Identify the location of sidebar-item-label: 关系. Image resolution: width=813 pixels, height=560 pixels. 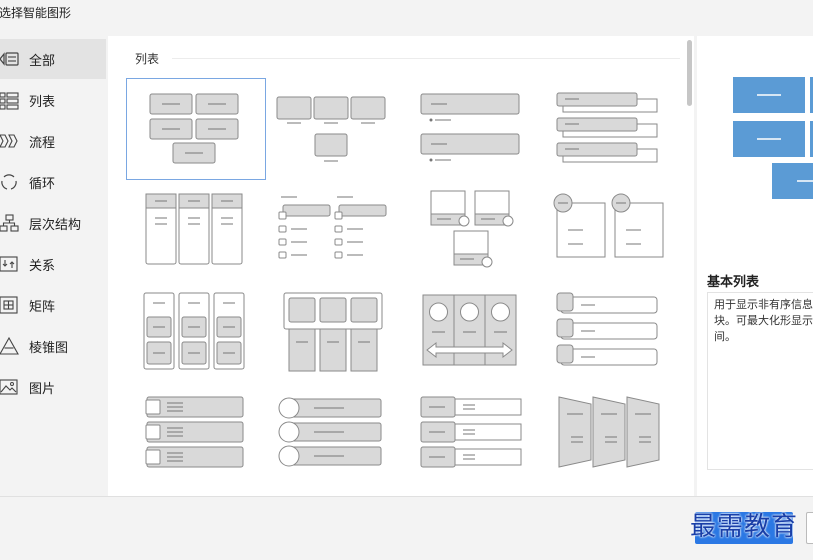
(42, 266).